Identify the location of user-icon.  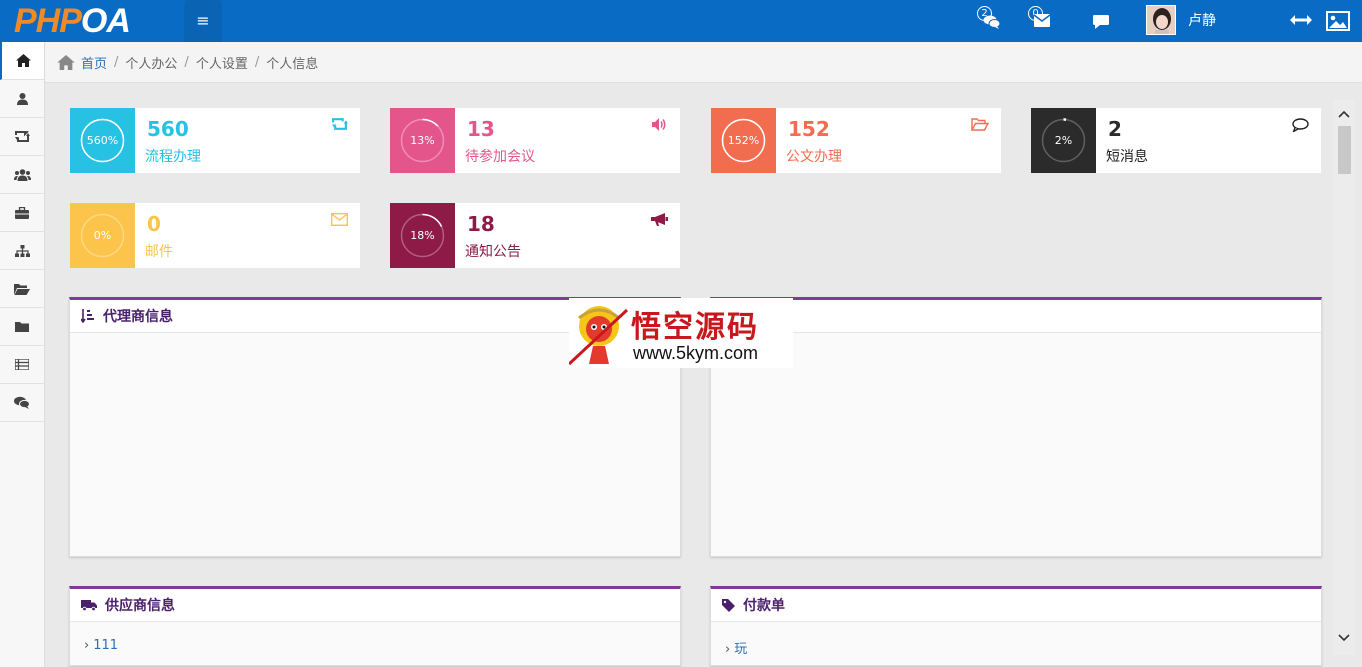
(22, 98).